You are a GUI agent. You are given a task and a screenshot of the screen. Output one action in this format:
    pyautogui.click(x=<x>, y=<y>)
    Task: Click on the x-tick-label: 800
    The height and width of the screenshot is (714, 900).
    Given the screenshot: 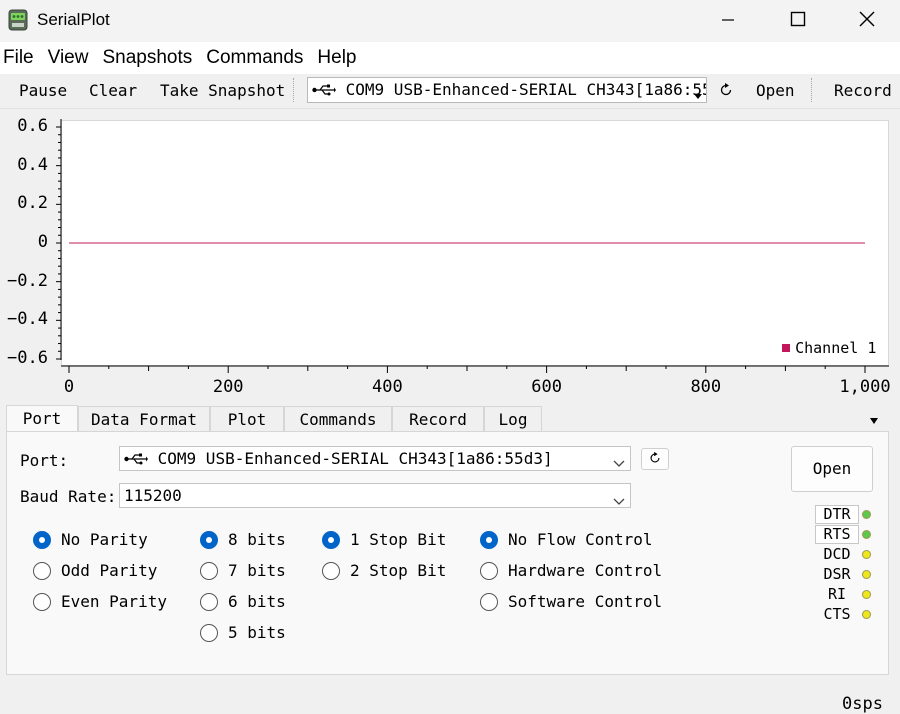 What is the action you would take?
    pyautogui.click(x=706, y=387)
    